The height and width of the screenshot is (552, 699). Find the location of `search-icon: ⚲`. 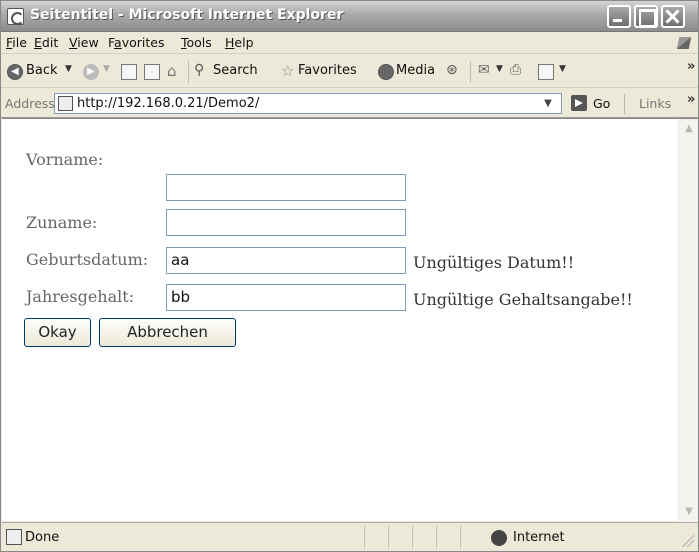

search-icon: ⚲ is located at coordinates (202, 70).